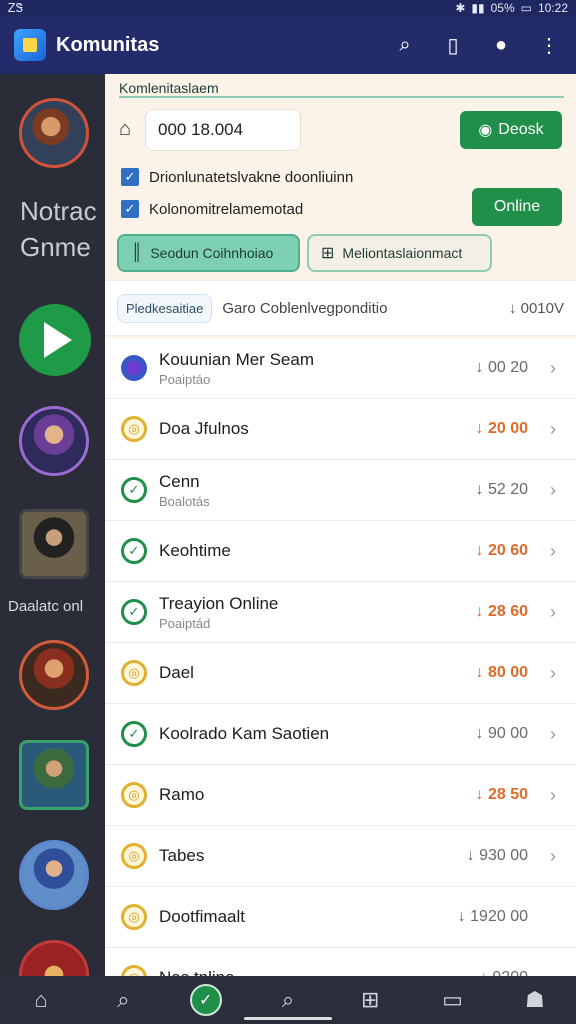 Image resolution: width=576 pixels, height=1024 pixels. Describe the element at coordinates (502, 795) in the screenshot. I see `list-item-price: ↓ 28 50` at that location.